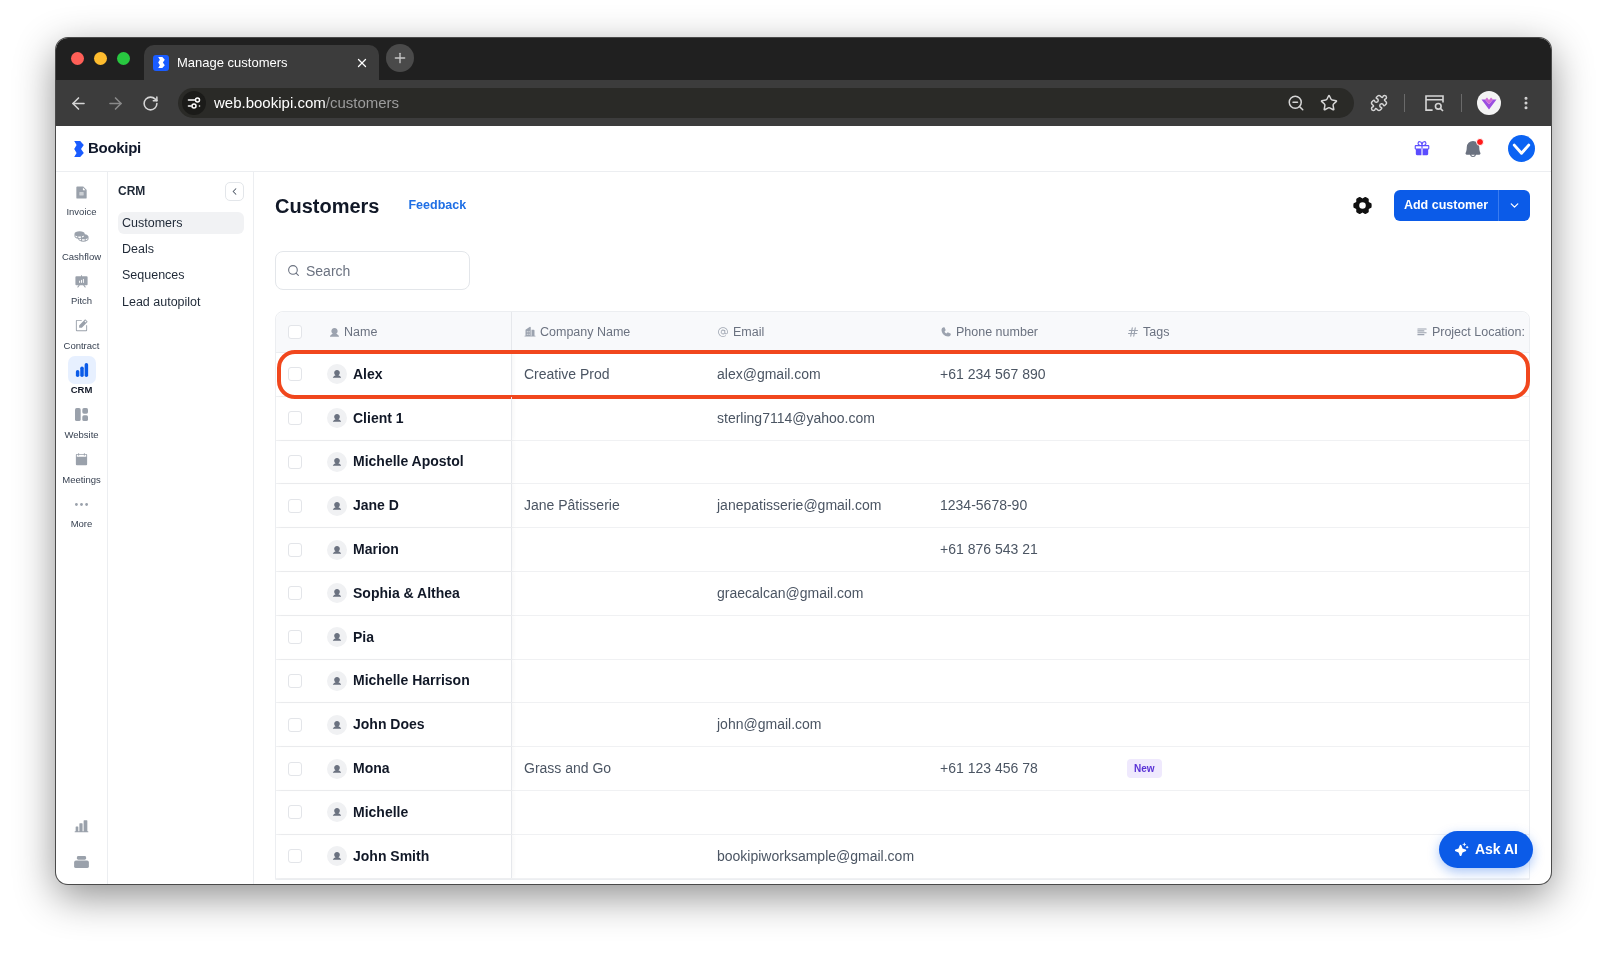 Image resolution: width=1608 pixels, height=960 pixels. I want to click on table-cell-text: john@gmail.com, so click(769, 725).